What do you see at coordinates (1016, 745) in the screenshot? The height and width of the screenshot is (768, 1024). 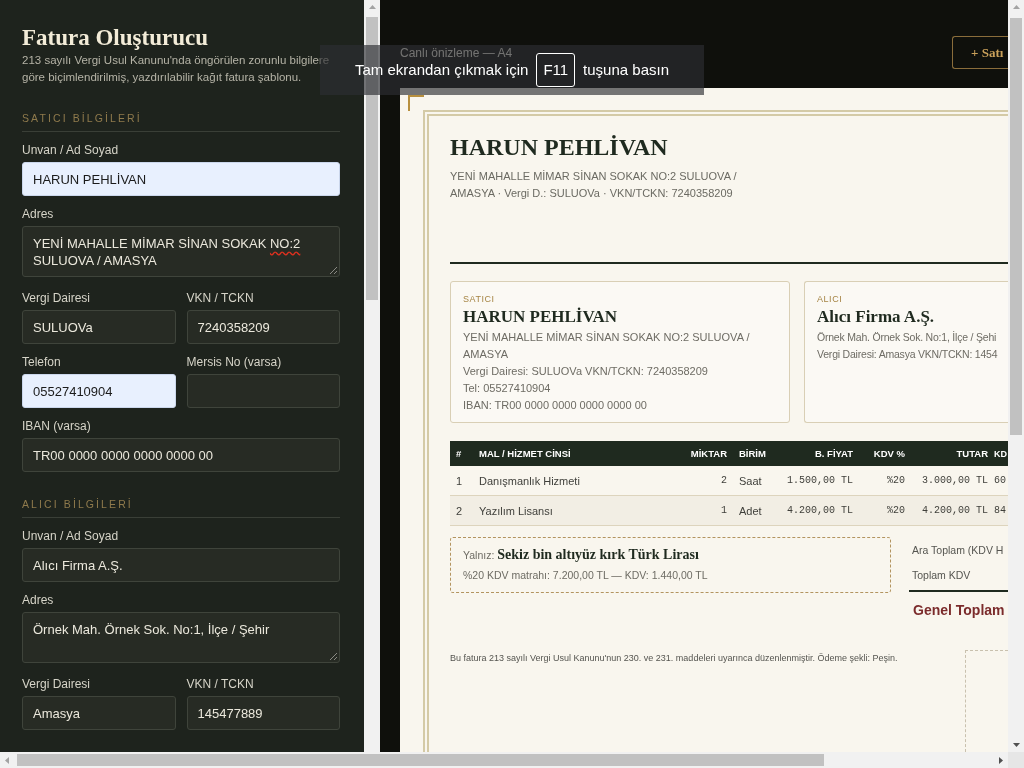 I see `down-arrow-icon` at bounding box center [1016, 745].